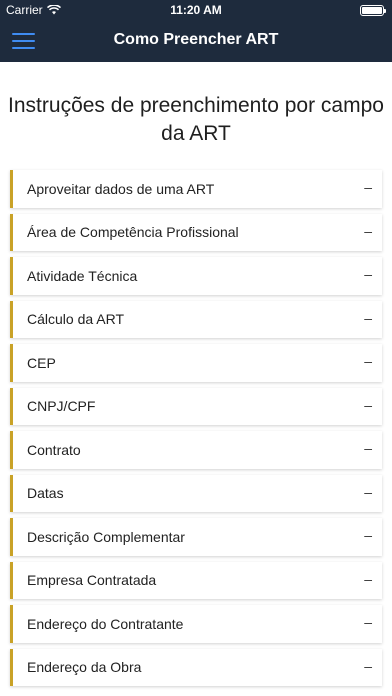 The width and height of the screenshot is (392, 696). I want to click on hamburger-menu-icon, so click(23, 41).